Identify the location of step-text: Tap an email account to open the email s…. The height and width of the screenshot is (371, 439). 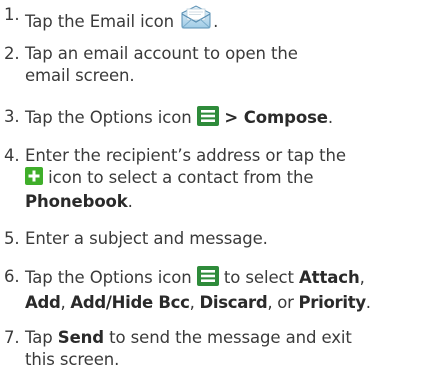
(161, 64).